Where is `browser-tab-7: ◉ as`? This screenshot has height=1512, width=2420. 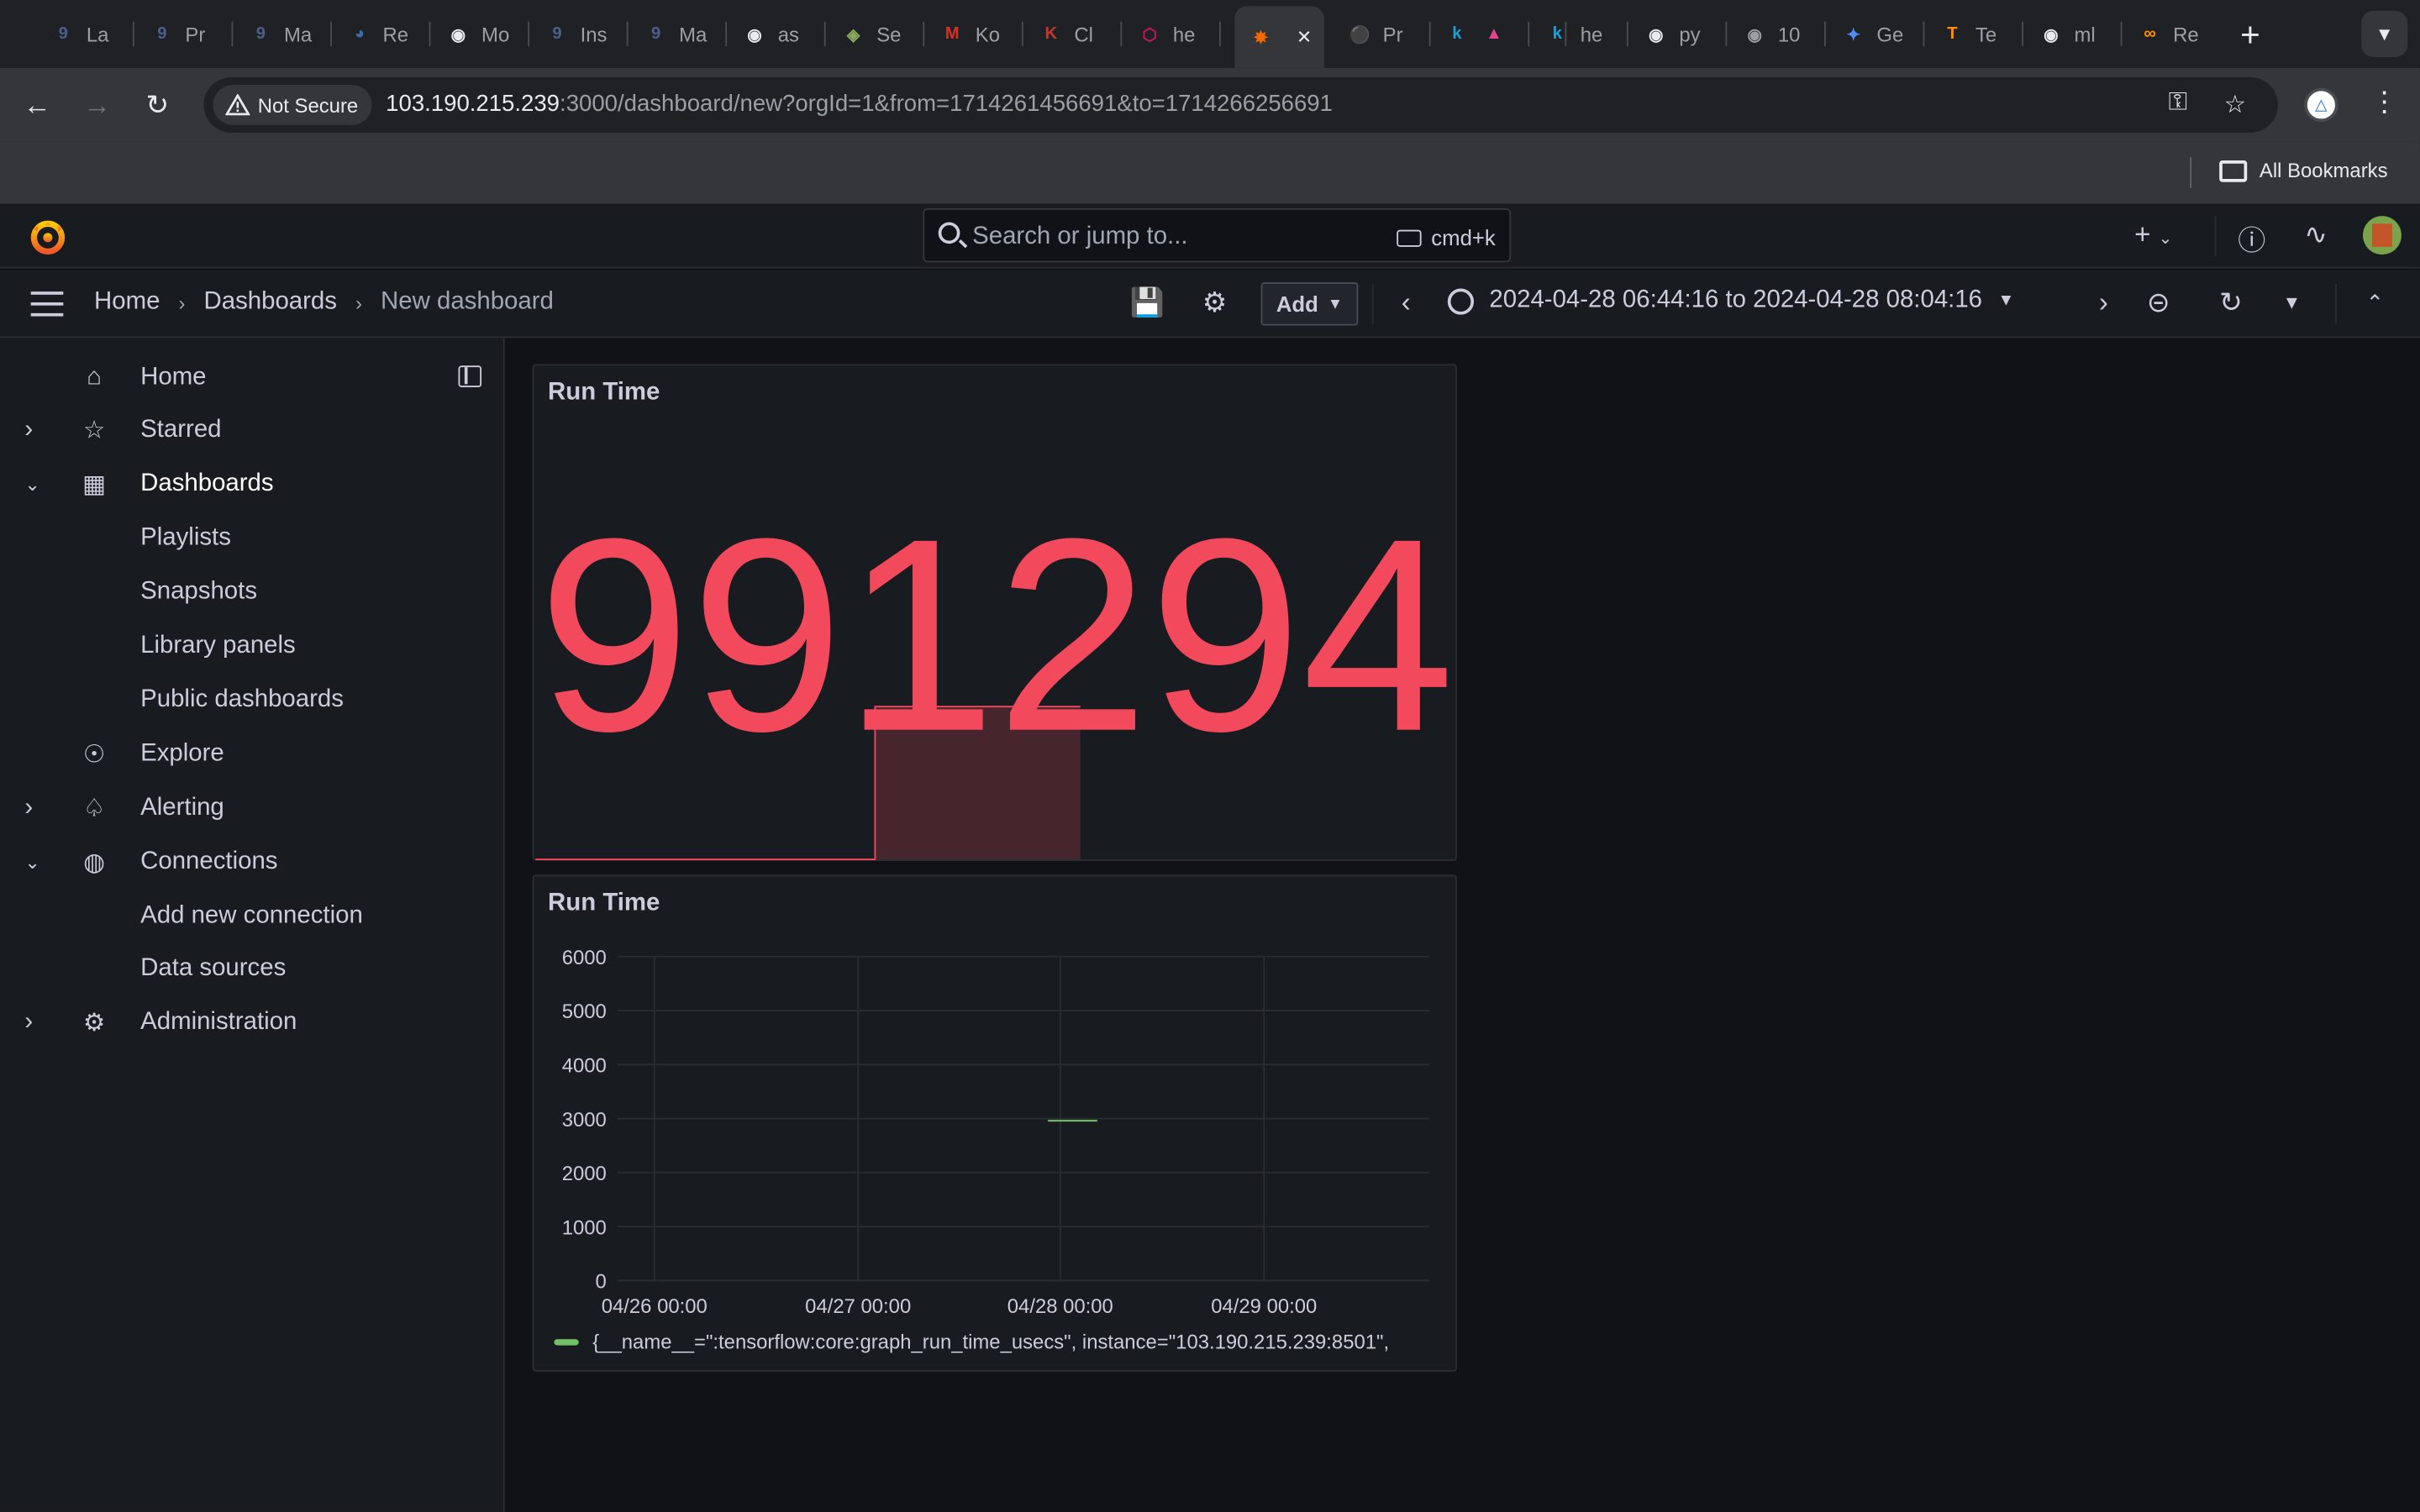 browser-tab-7: ◉ as is located at coordinates (775, 34).